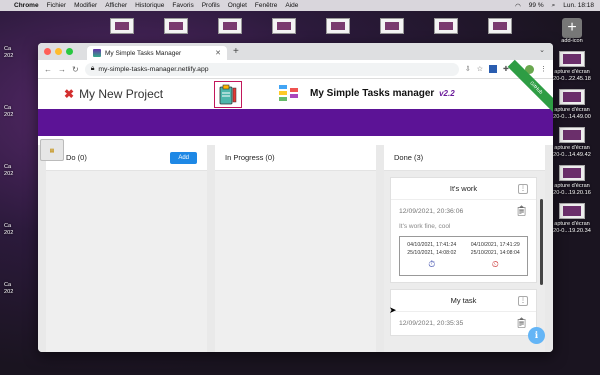 Image resolution: width=600 pixels, height=375 pixels. I want to click on purple-banner, so click(295, 122).